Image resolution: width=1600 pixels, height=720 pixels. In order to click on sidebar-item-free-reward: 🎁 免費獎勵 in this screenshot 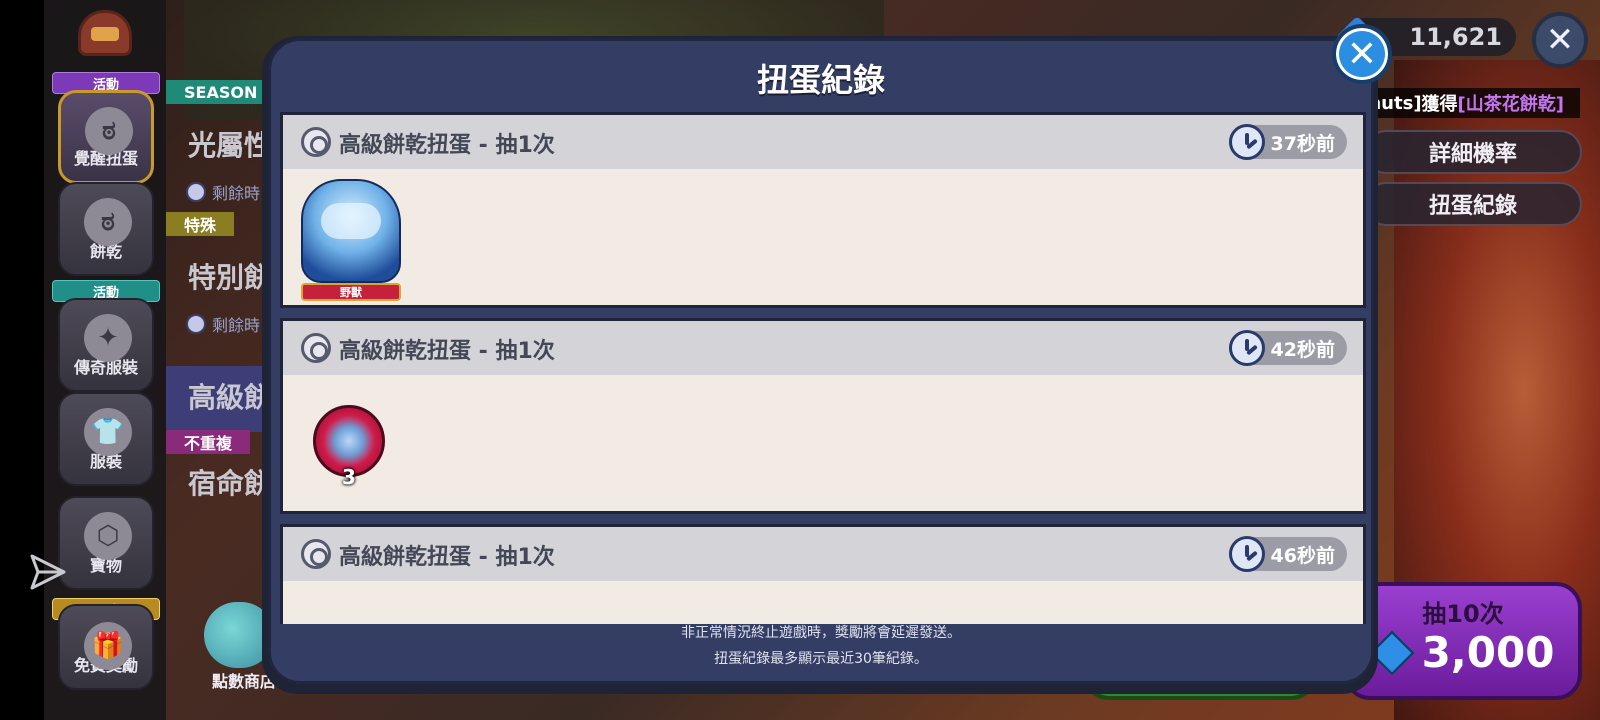, I will do `click(106, 647)`.